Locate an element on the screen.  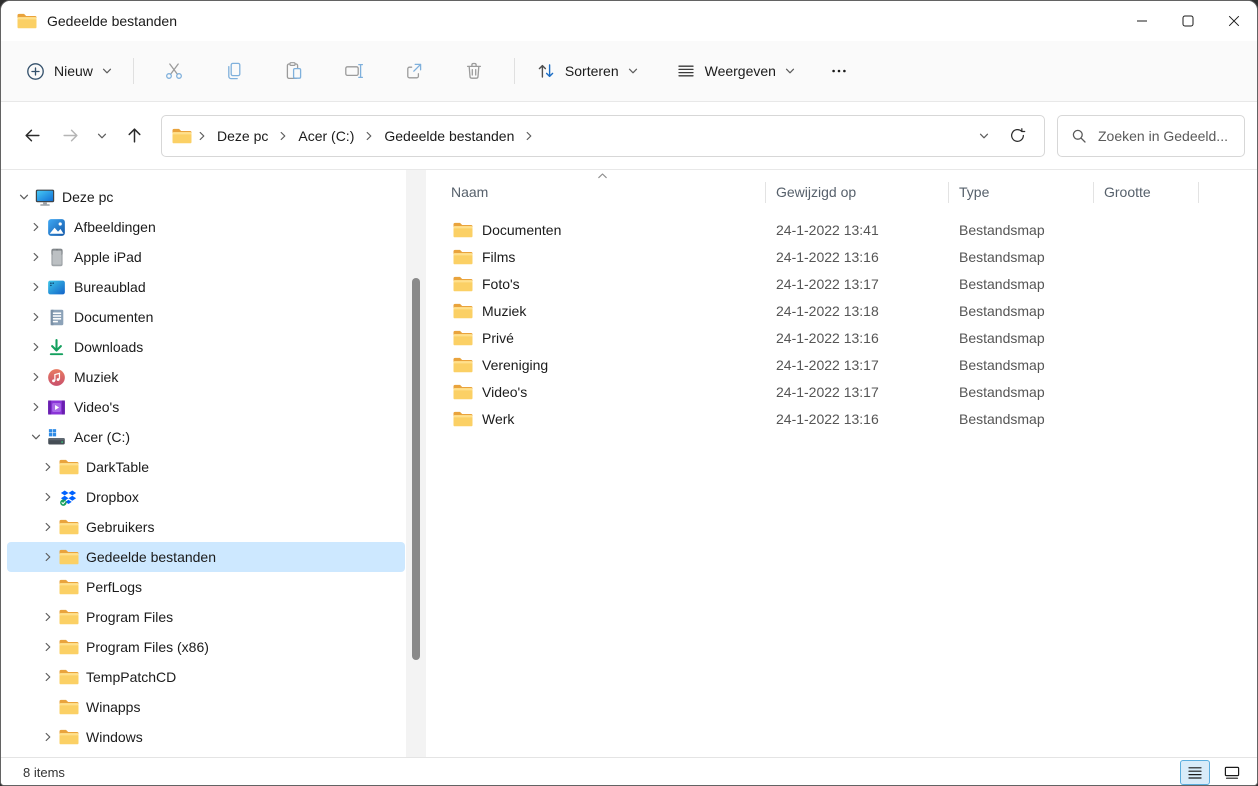
forward-arrow-icon is located at coordinates (70, 135).